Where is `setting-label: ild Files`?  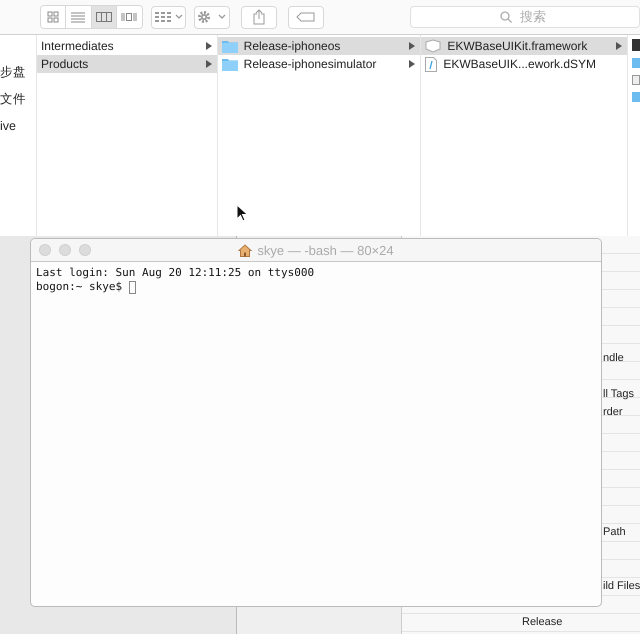
setting-label: ild Files is located at coordinates (621, 586).